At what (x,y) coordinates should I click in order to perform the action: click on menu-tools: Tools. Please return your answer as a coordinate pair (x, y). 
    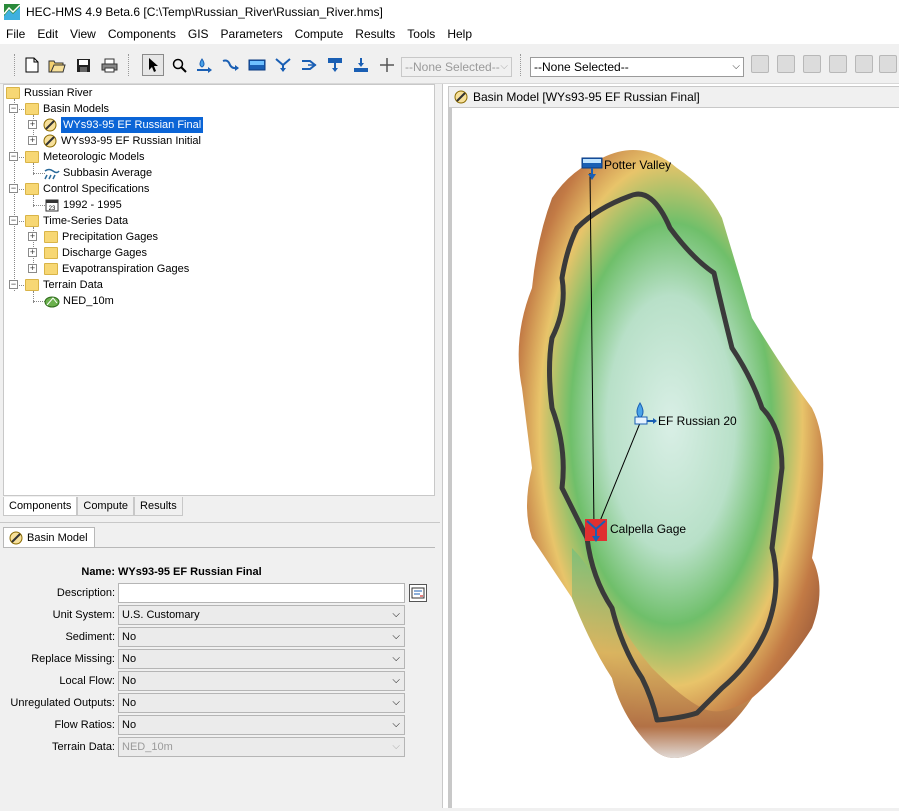
    Looking at the image, I should click on (421, 34).